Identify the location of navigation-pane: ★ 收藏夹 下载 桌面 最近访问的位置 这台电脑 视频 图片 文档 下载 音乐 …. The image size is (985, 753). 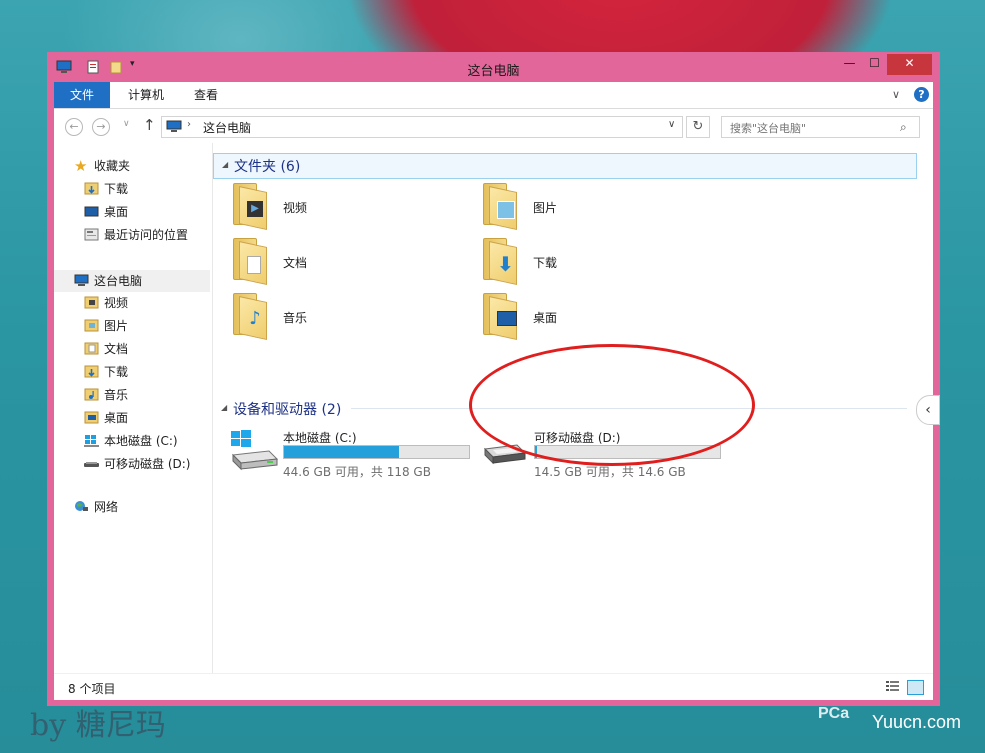
(133, 408).